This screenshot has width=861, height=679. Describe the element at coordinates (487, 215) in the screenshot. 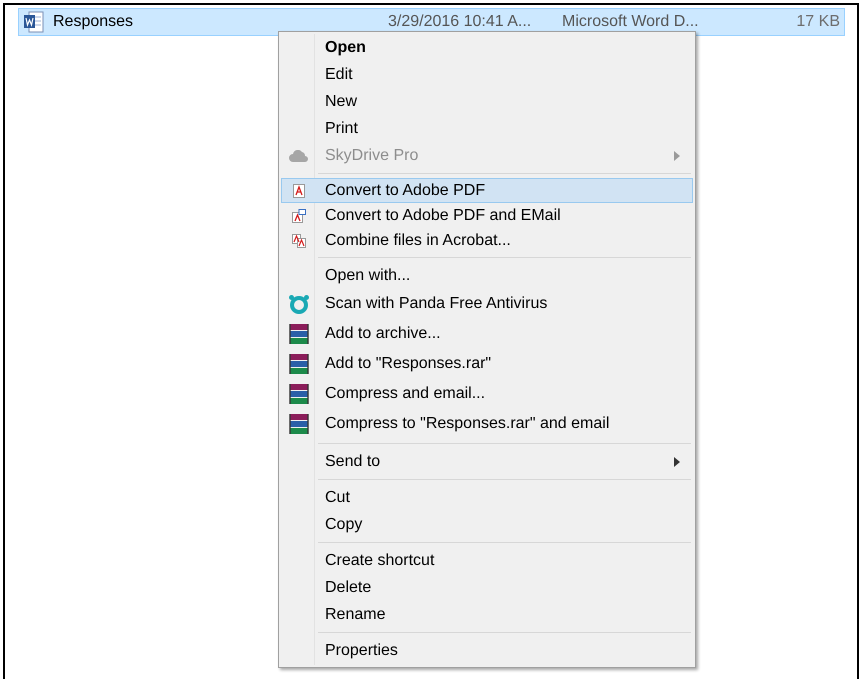

I see `menu-item: Convert to Adobe PDF and EMail` at that location.